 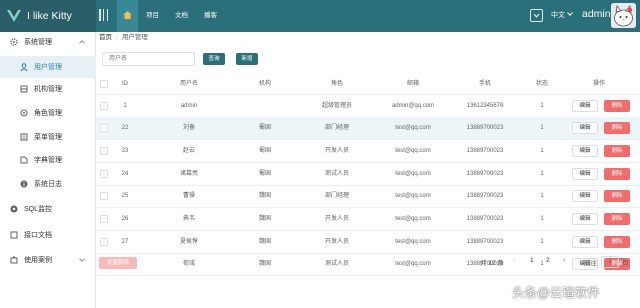 I want to click on sidebar-item-org: 机构管理, so click(x=48, y=89).